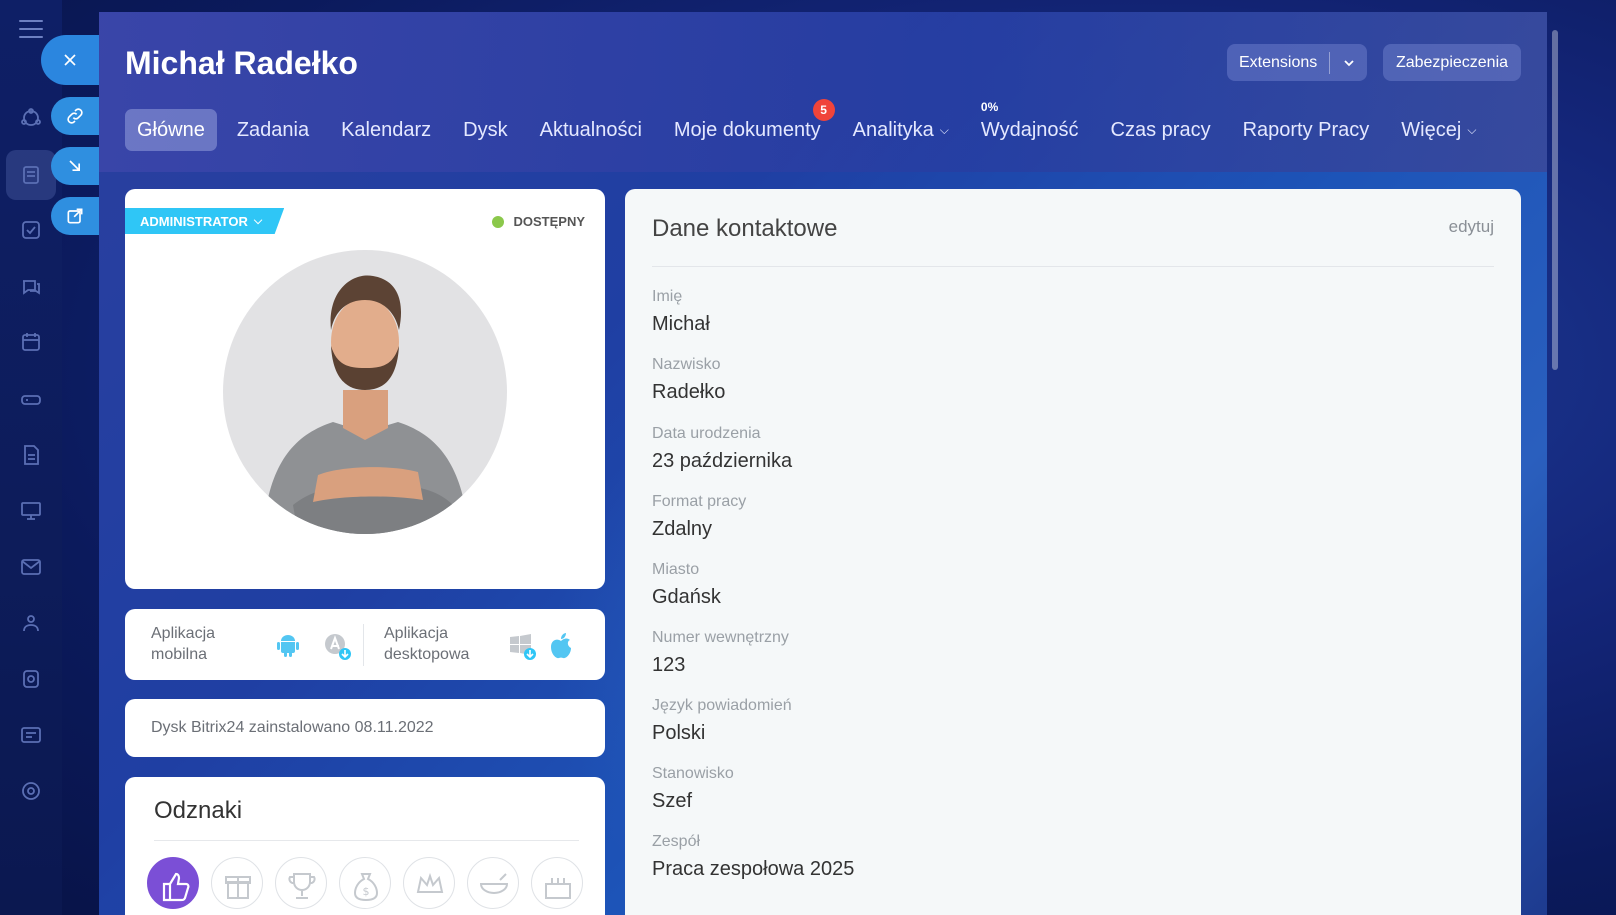 The image size is (1616, 915). Describe the element at coordinates (31, 175) in the screenshot. I see `feed-icon` at that location.